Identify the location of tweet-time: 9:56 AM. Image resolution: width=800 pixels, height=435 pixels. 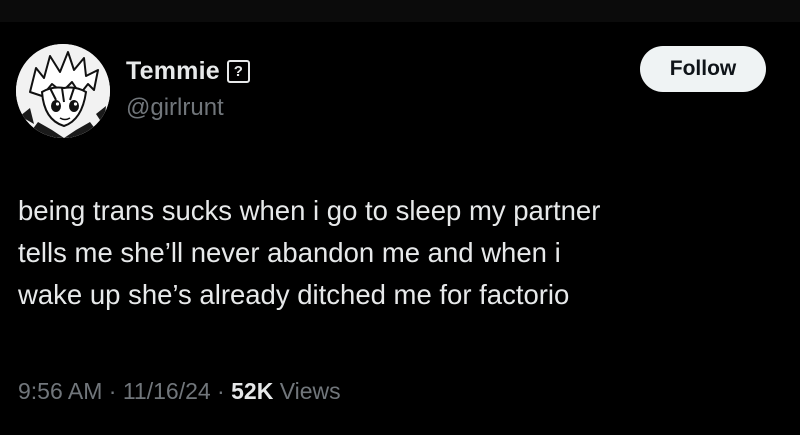
(60, 391).